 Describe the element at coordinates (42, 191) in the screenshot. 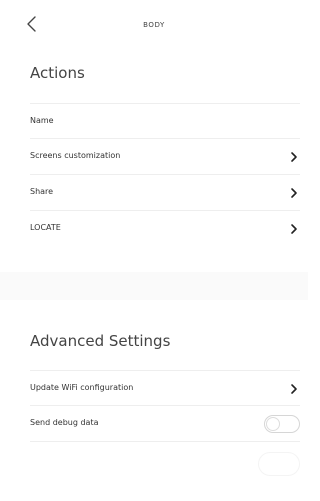

I see `share-label: Share` at that location.